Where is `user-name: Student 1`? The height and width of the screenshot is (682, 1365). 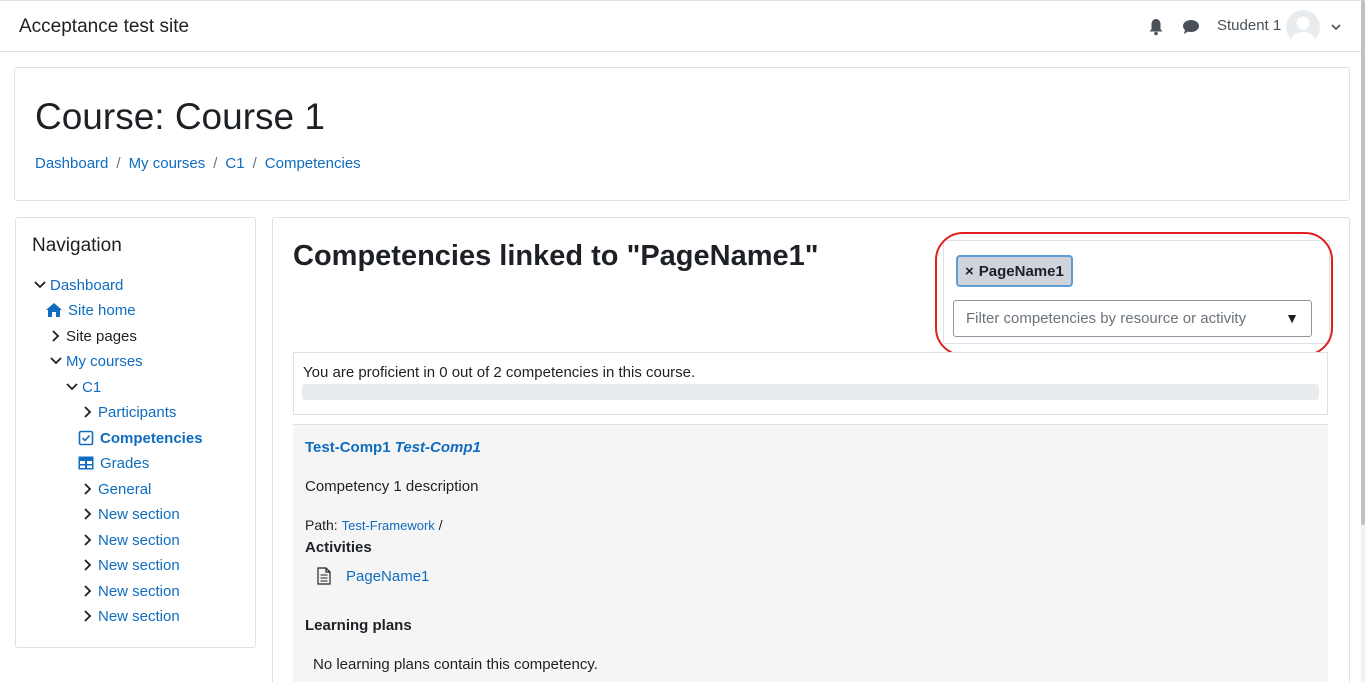 user-name: Student 1 is located at coordinates (1249, 25).